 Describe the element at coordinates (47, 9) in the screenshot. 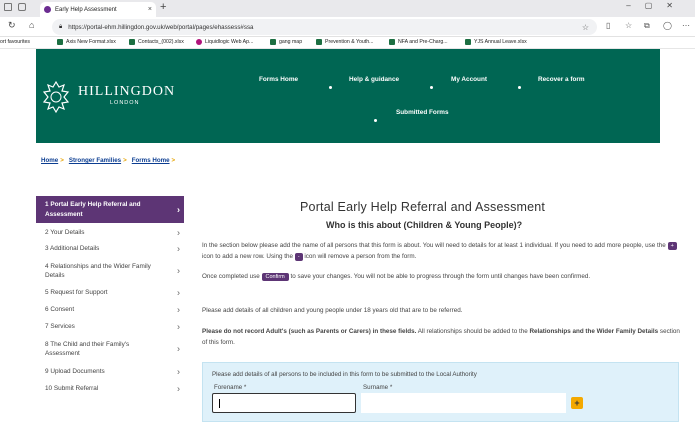

I see `site-favicon-icon` at that location.